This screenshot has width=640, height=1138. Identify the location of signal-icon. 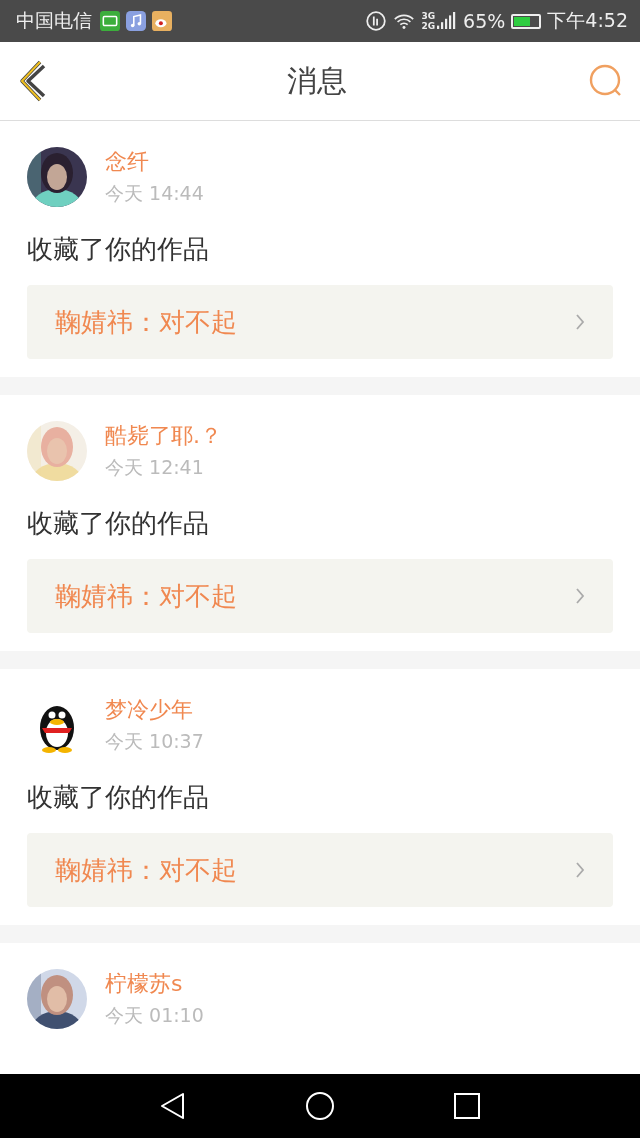
(447, 21).